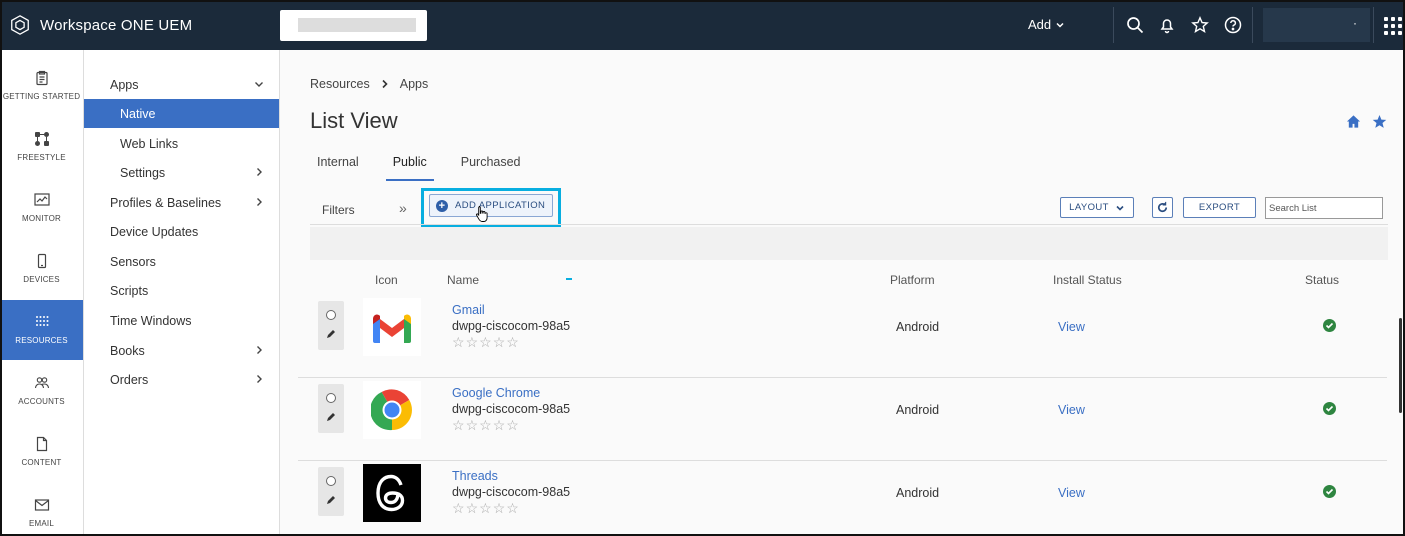 The image size is (1405, 536). What do you see at coordinates (181, 172) in the screenshot?
I see `nav-item-settings: Settings` at bounding box center [181, 172].